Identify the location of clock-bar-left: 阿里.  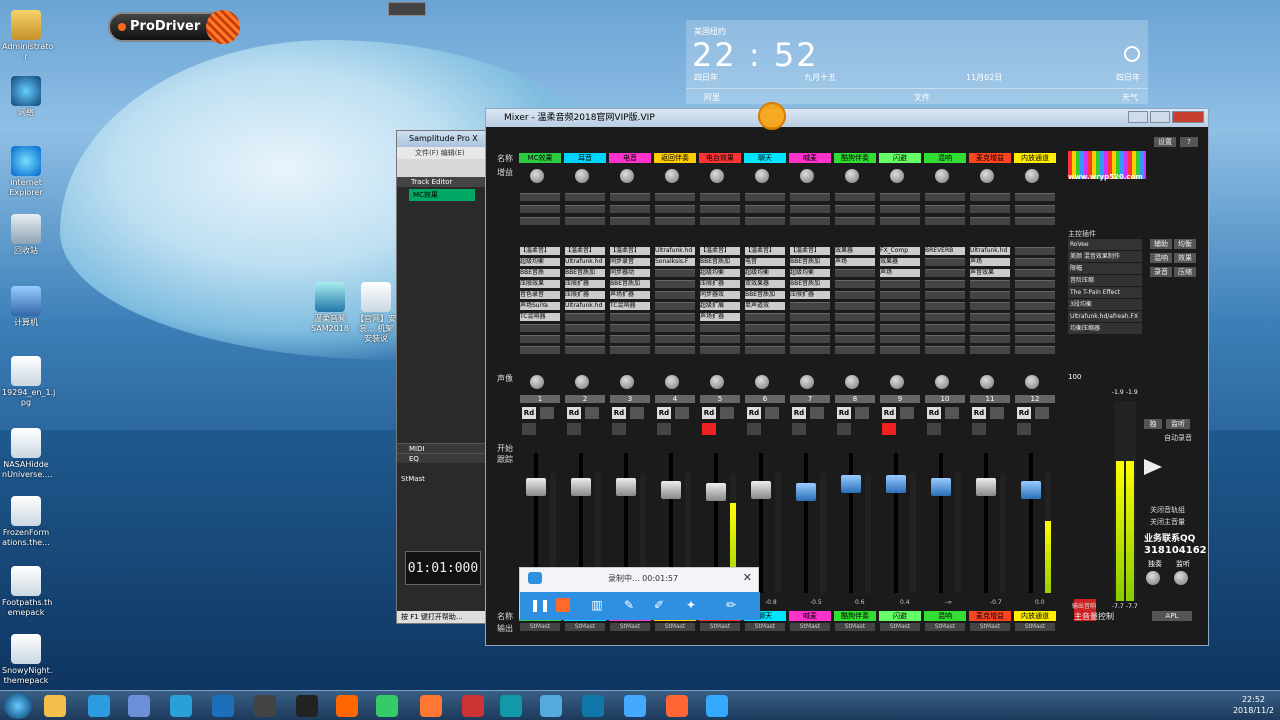
(712, 97).